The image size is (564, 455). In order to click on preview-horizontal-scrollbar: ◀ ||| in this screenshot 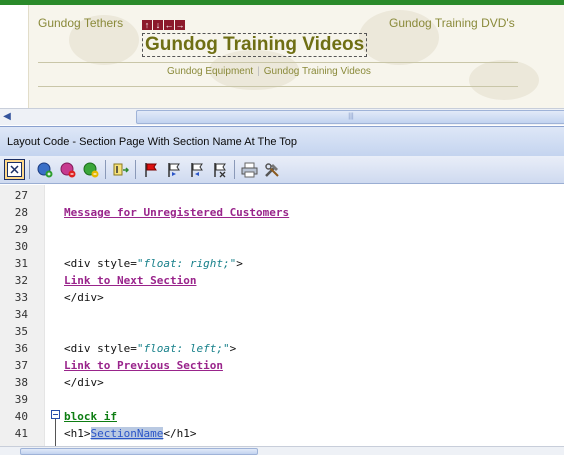, I will do `click(282, 116)`.